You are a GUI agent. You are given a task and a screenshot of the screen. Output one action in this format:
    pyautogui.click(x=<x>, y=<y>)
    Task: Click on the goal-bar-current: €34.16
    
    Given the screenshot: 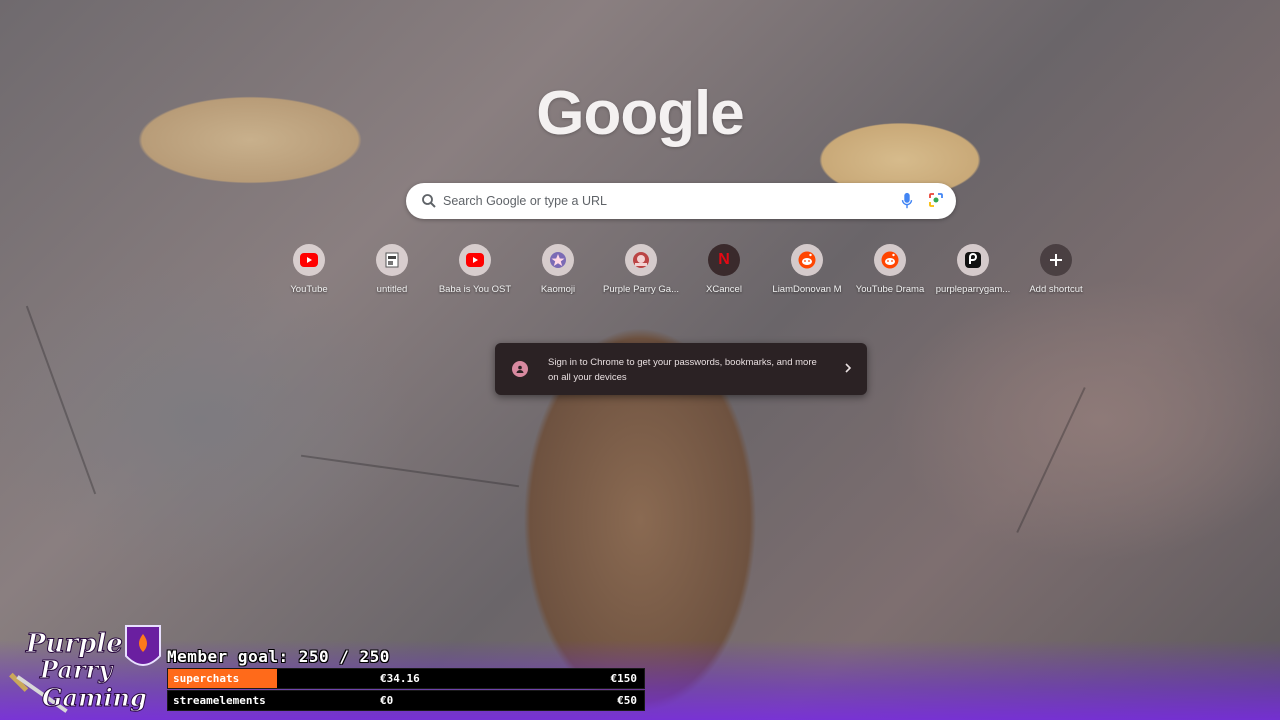 What is the action you would take?
    pyautogui.click(x=400, y=678)
    